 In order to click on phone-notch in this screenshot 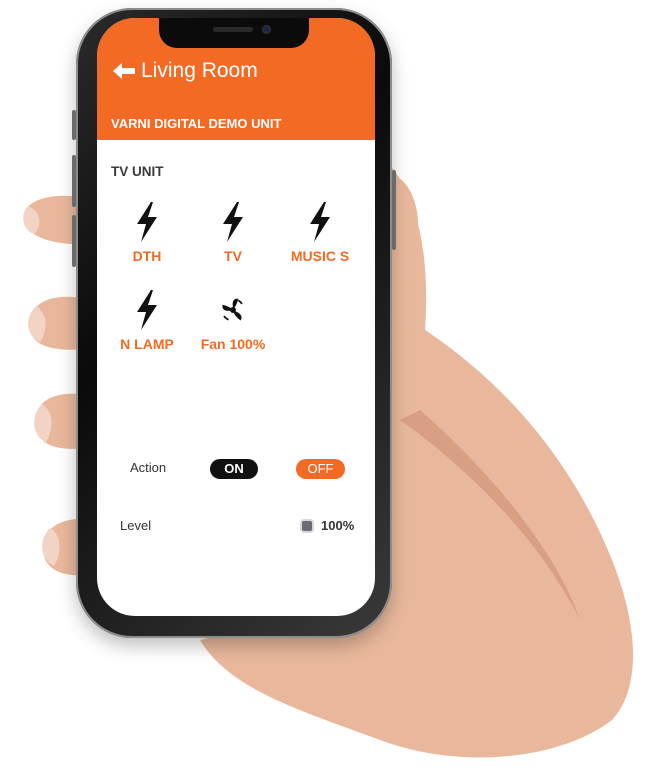, I will do `click(234, 33)`.